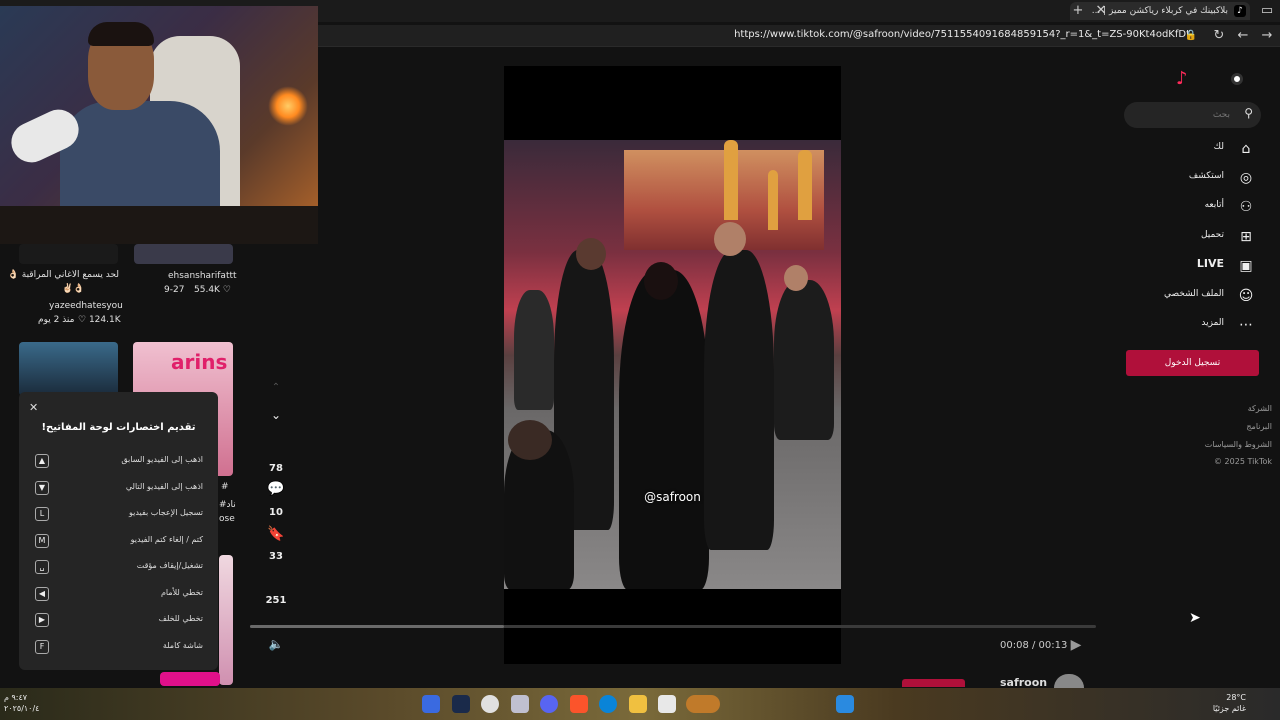 The image size is (1280, 720). What do you see at coordinates (1212, 323) in the screenshot?
I see `sidebar-item-label: المزيد` at bounding box center [1212, 323].